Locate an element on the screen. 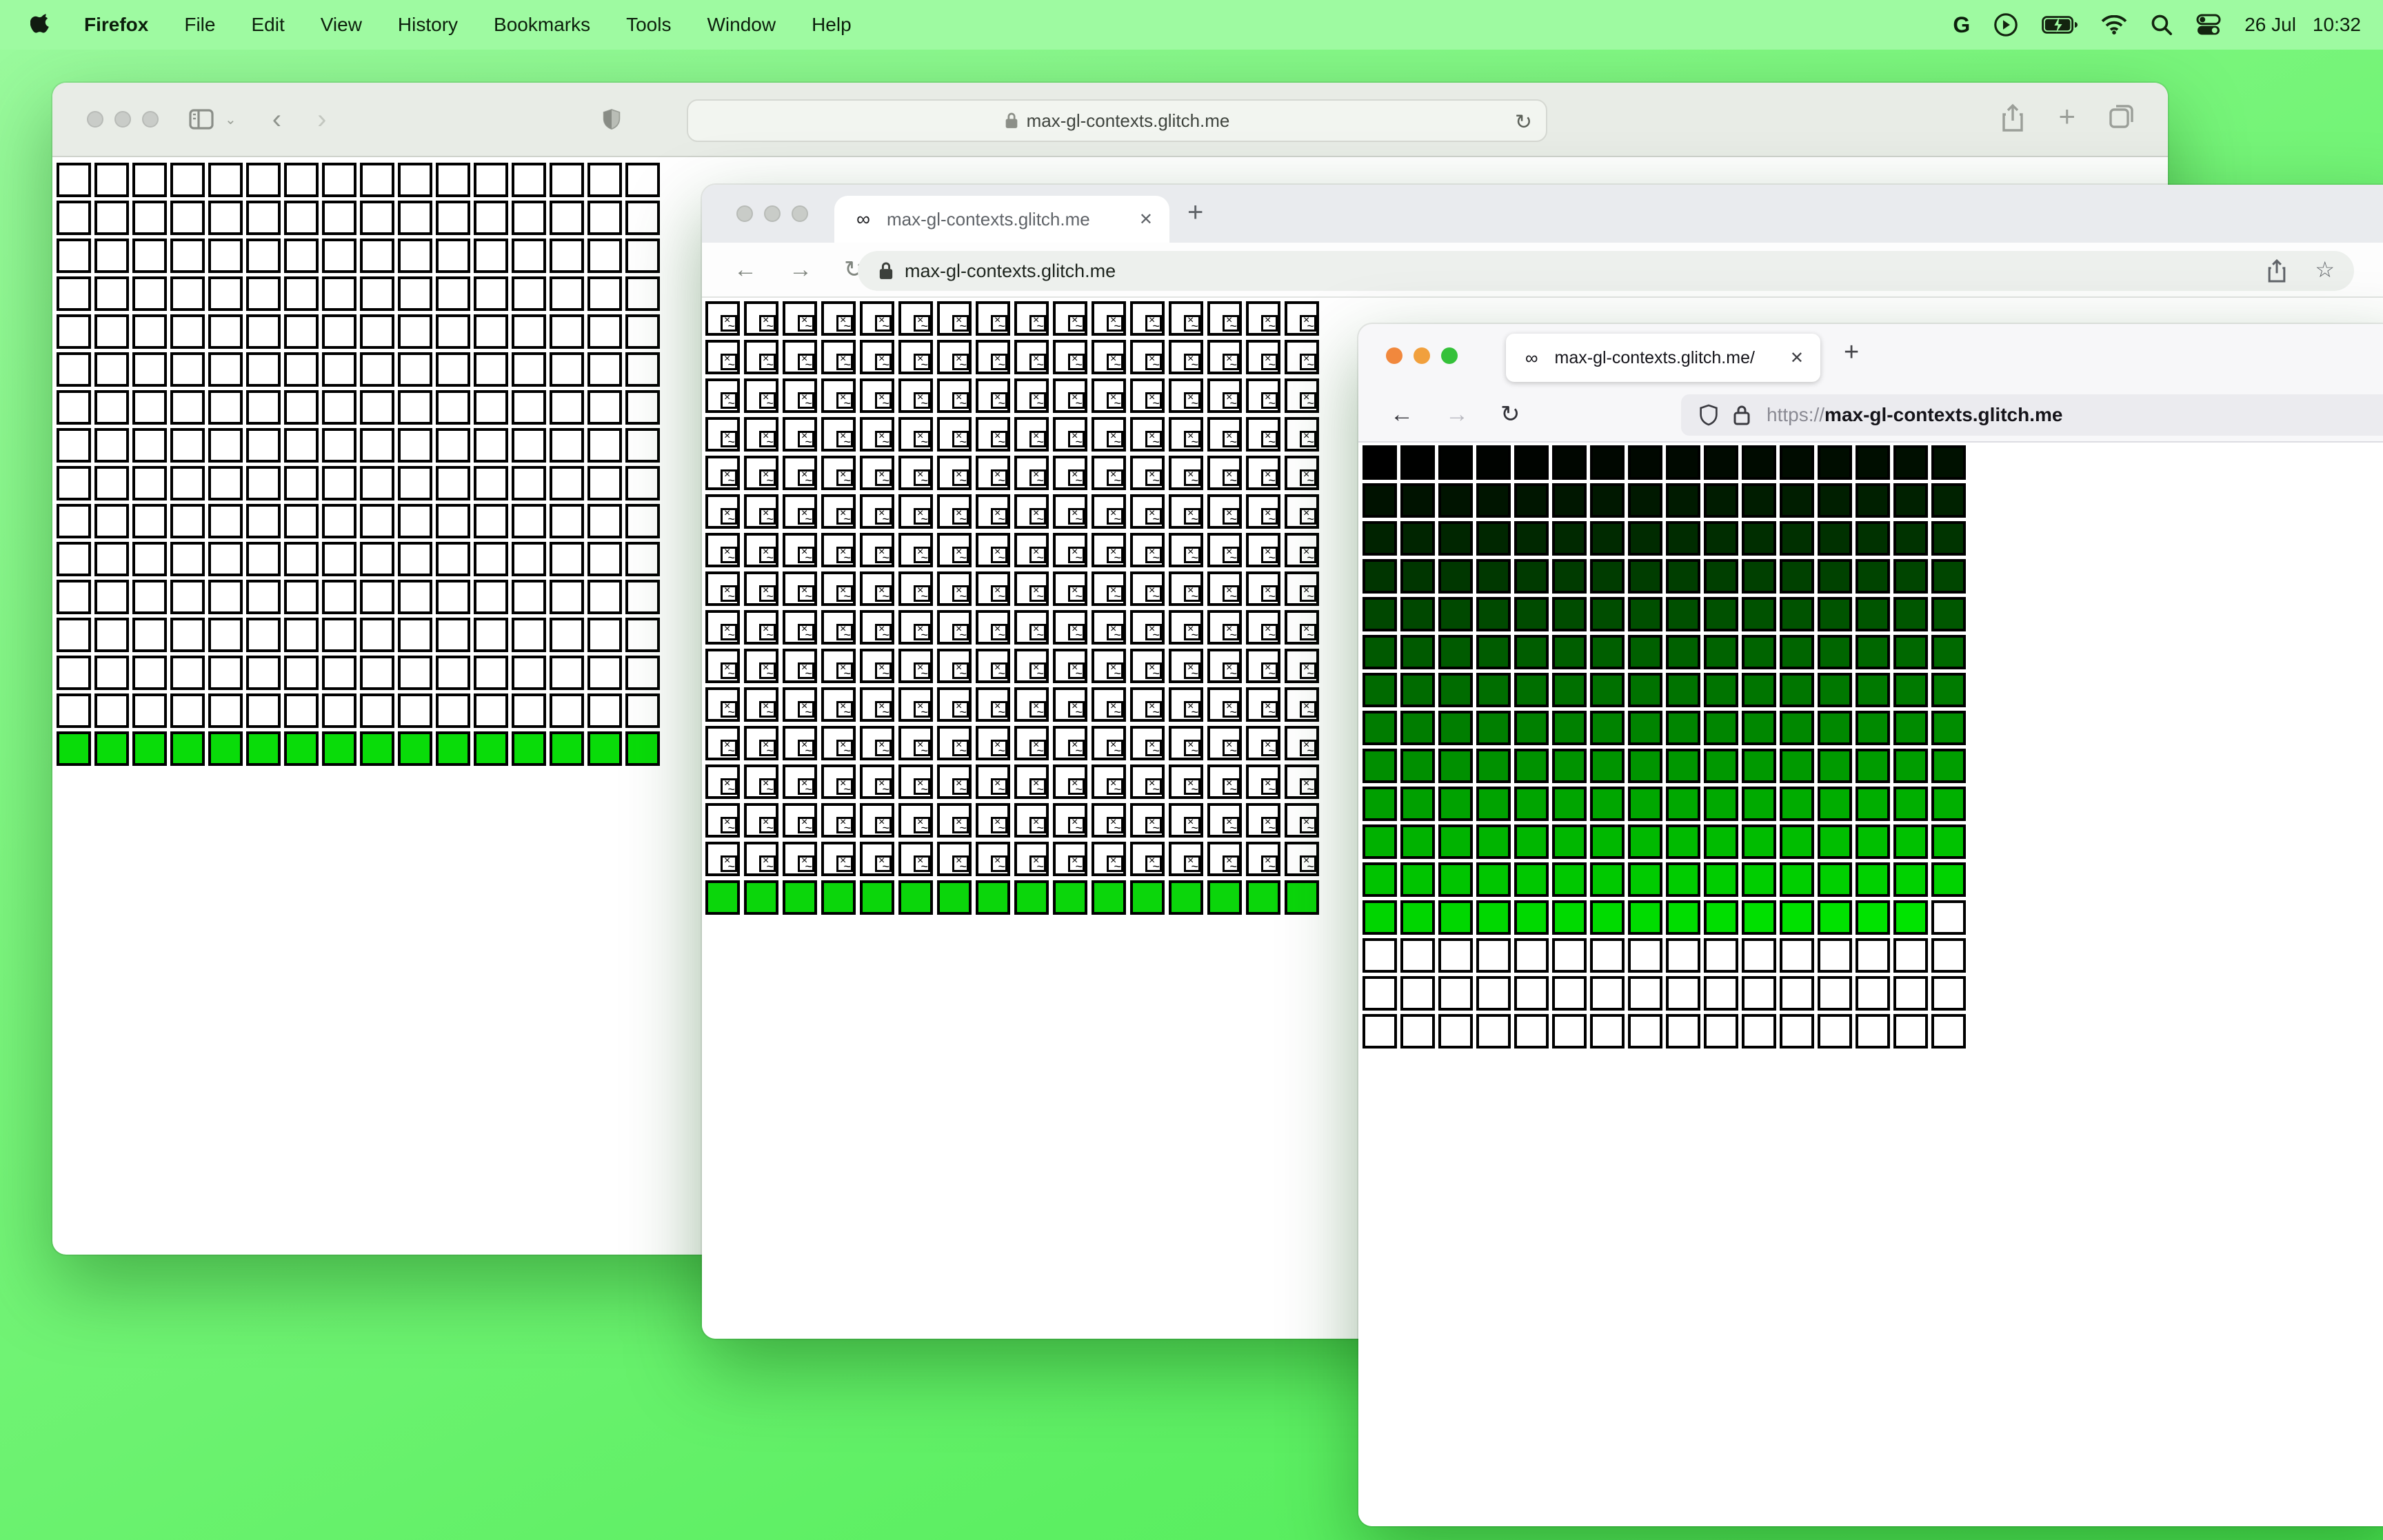 The width and height of the screenshot is (2383, 1540). google-g-icon: G is located at coordinates (1961, 25).